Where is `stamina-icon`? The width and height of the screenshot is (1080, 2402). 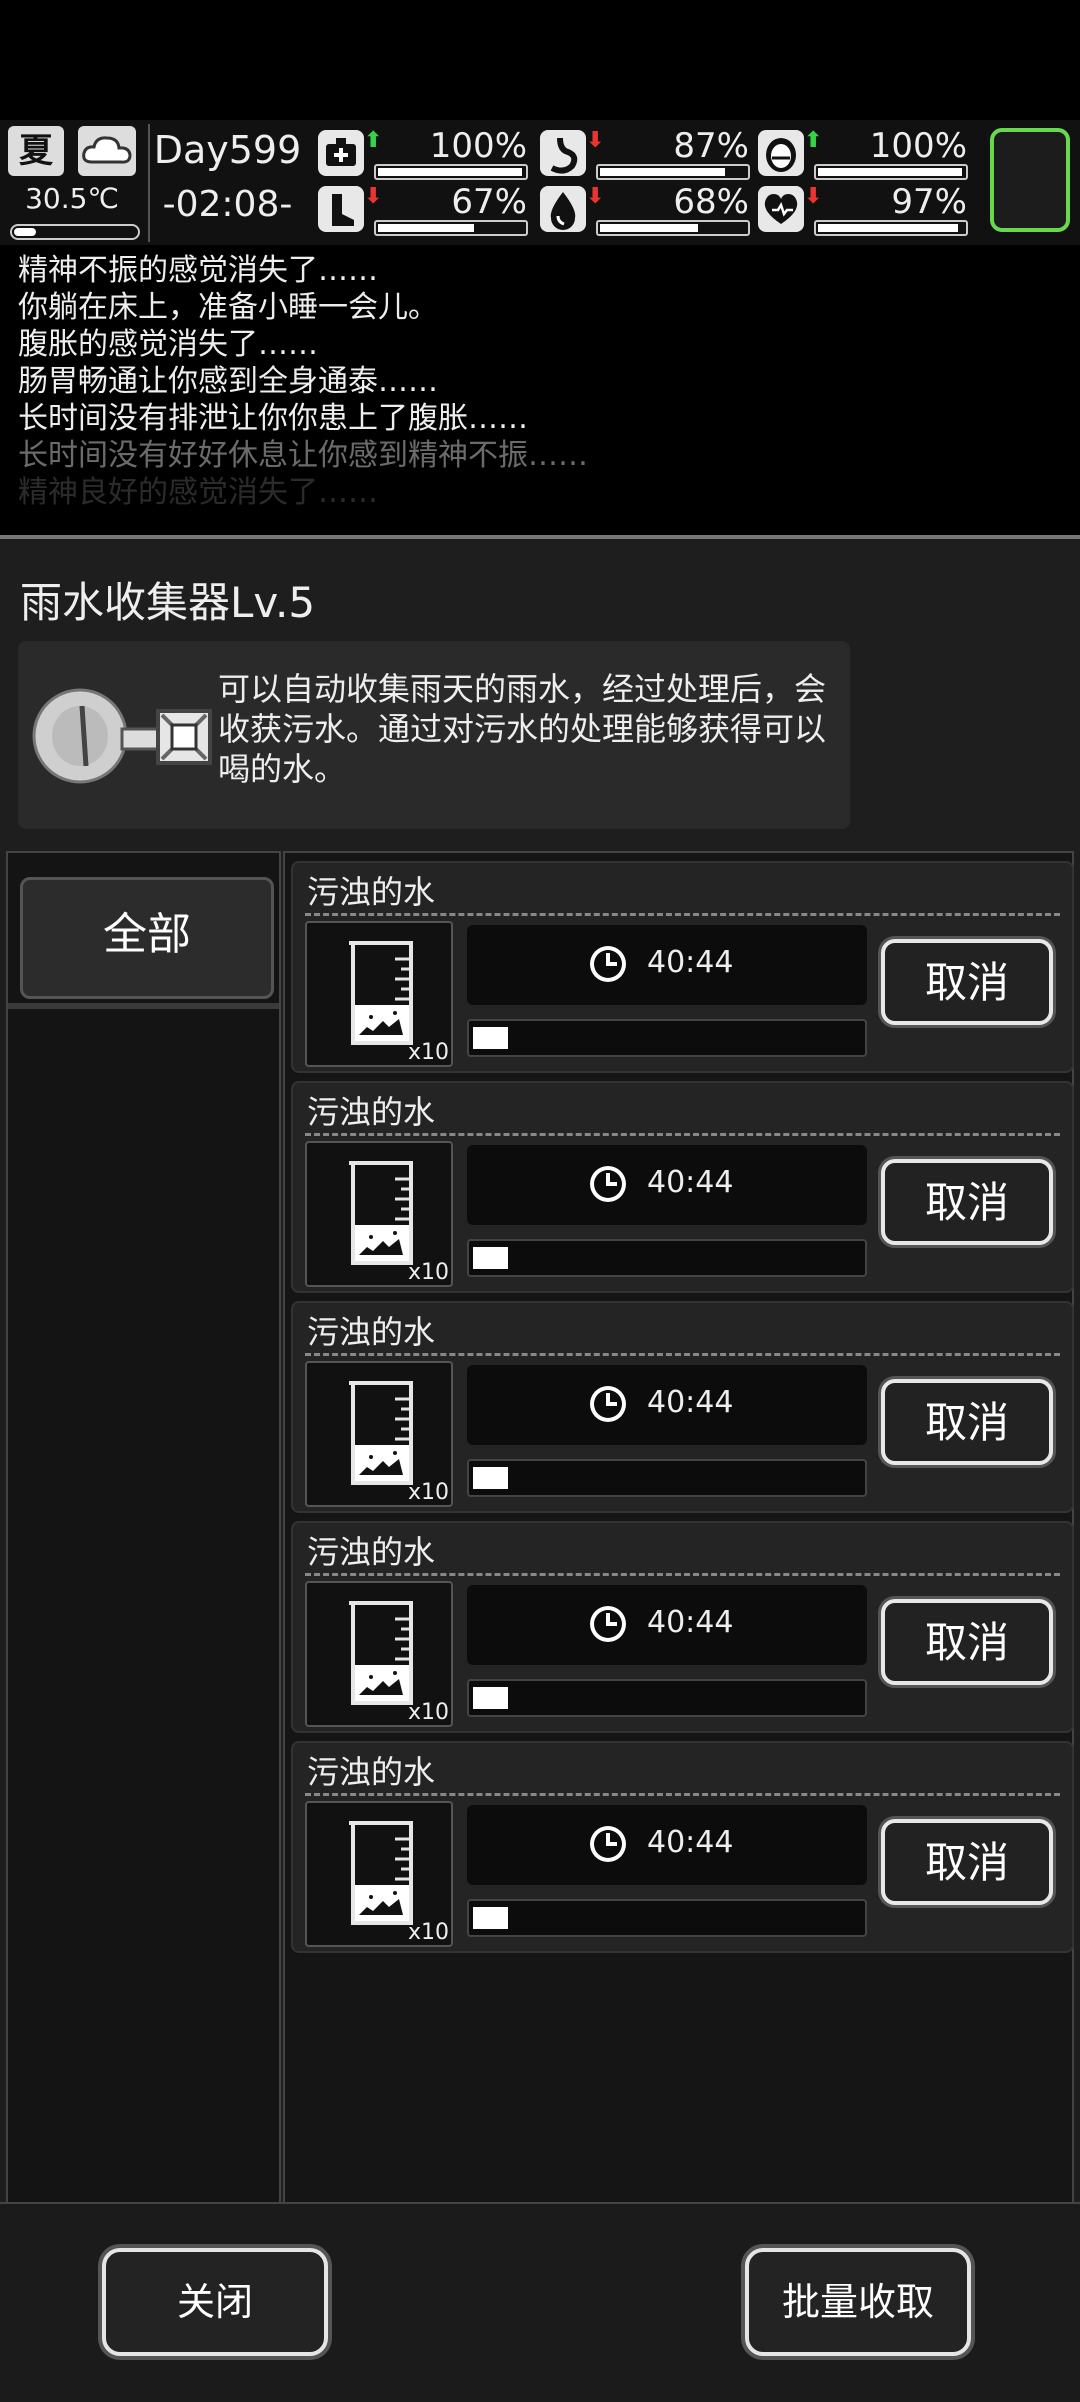
stamina-icon is located at coordinates (341, 209).